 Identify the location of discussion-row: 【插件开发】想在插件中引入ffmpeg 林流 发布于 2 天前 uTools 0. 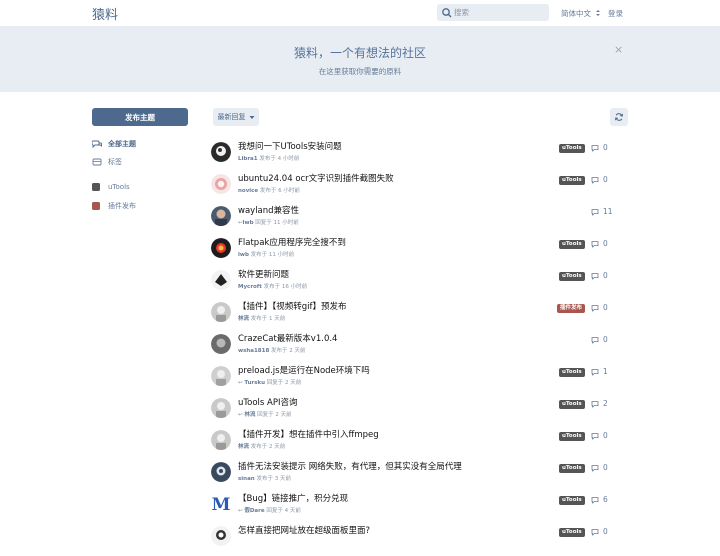
(421, 445).